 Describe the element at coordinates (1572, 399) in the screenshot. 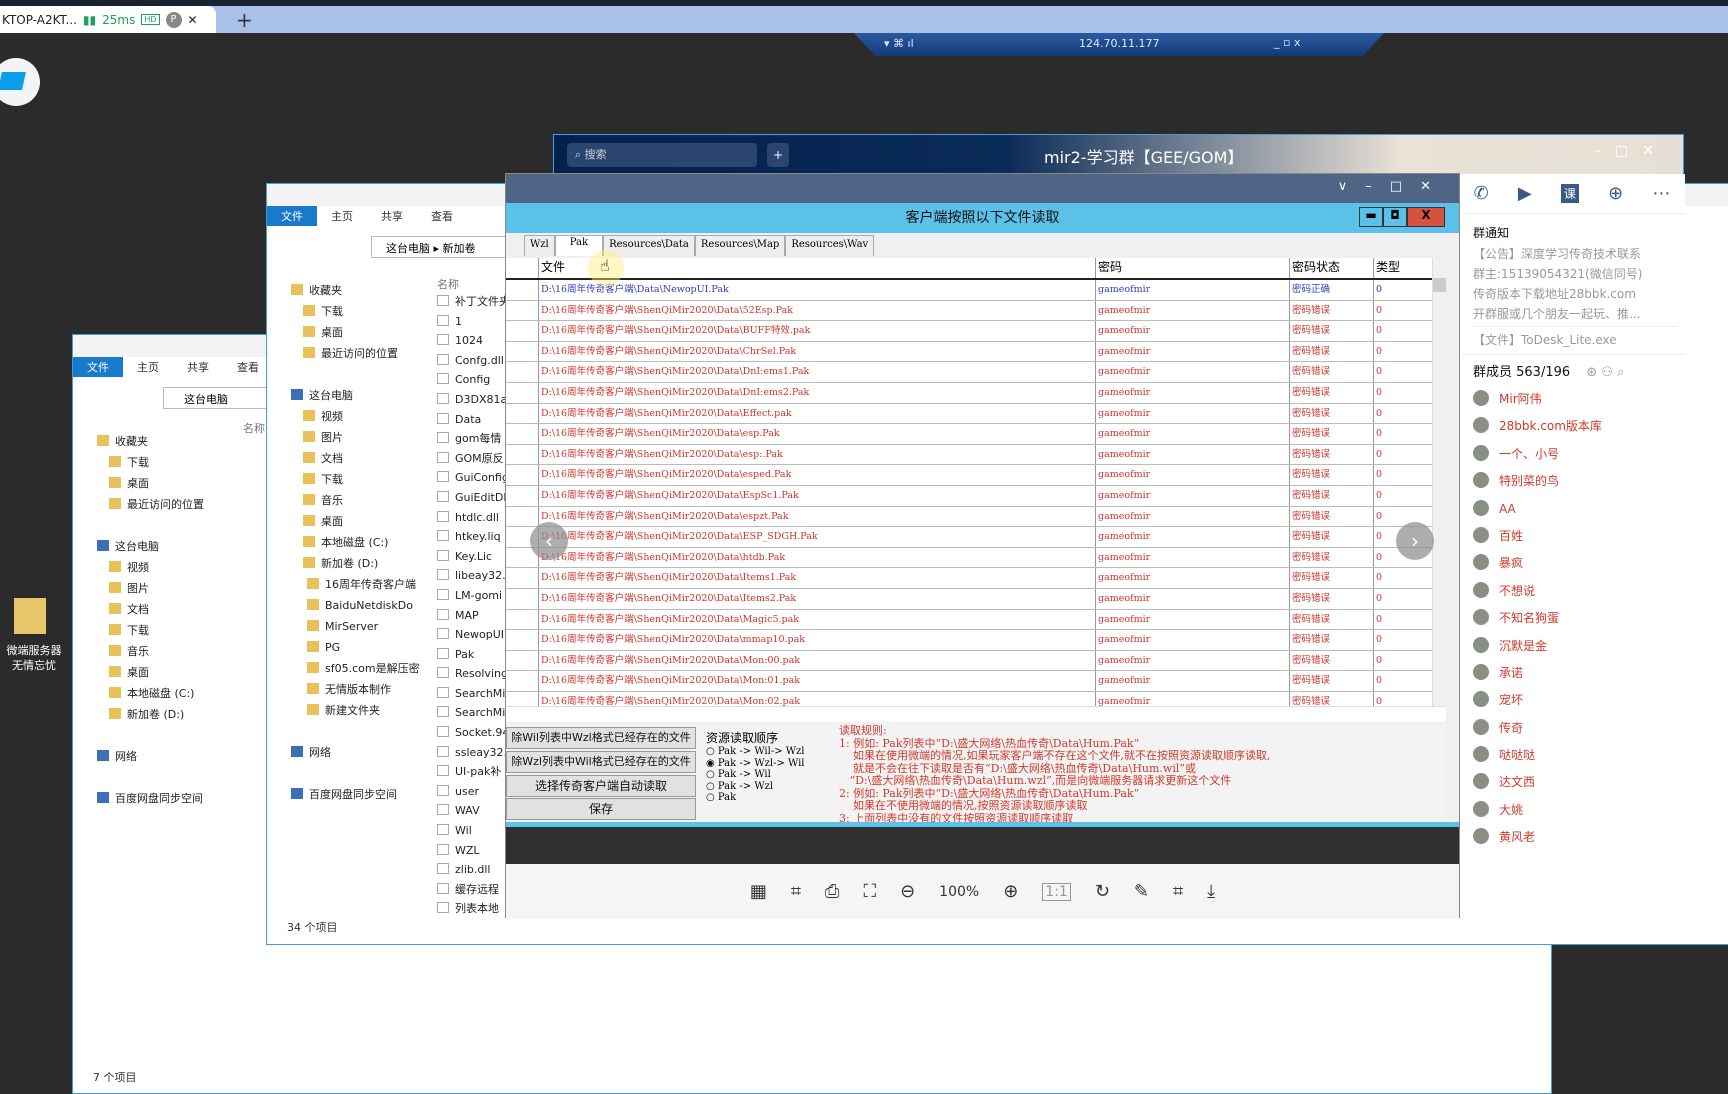

I see `member-item: Mir阿伟` at that location.